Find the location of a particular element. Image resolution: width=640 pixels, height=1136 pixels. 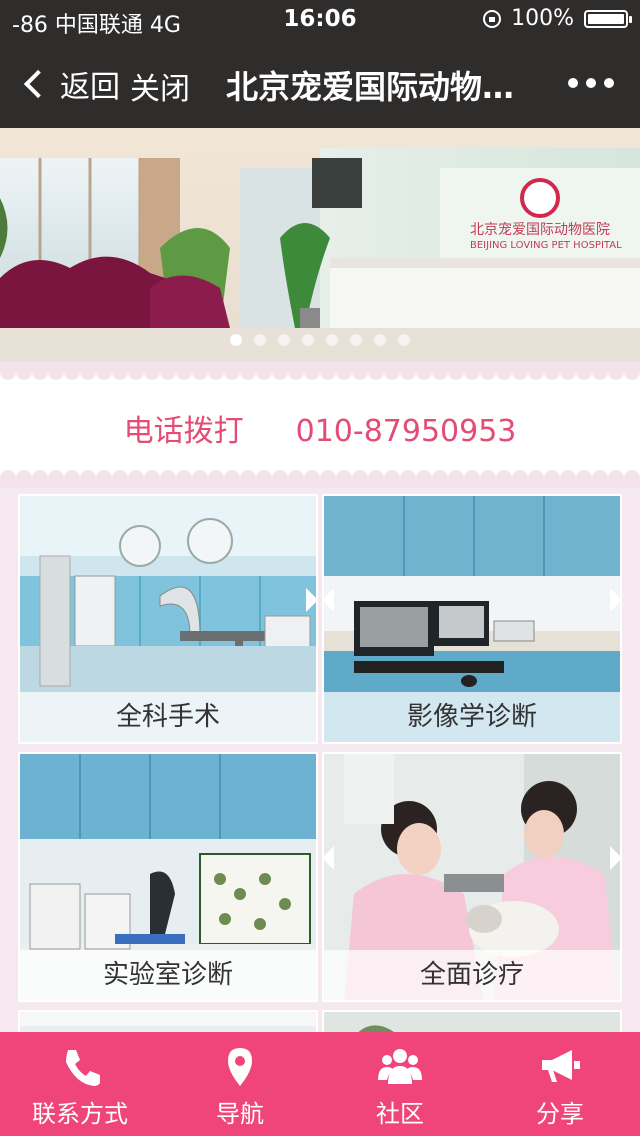

battery-percent: 100% is located at coordinates (542, 18).